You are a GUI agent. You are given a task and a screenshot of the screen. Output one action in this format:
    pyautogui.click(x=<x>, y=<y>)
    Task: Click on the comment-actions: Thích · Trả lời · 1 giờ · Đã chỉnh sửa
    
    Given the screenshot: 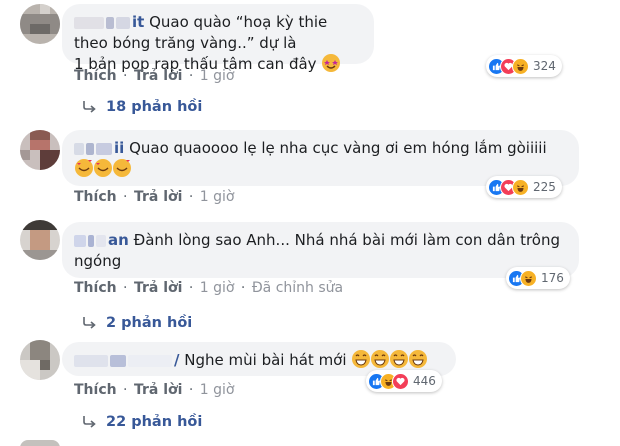 What is the action you would take?
    pyautogui.click(x=209, y=288)
    